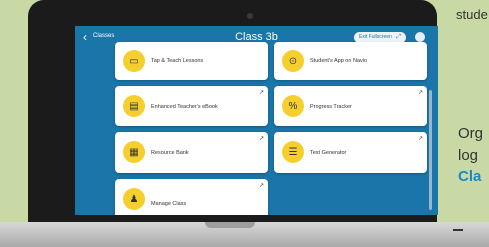 This screenshot has width=489, height=247. I want to click on tile-label: Student's App on Navio, so click(339, 61).